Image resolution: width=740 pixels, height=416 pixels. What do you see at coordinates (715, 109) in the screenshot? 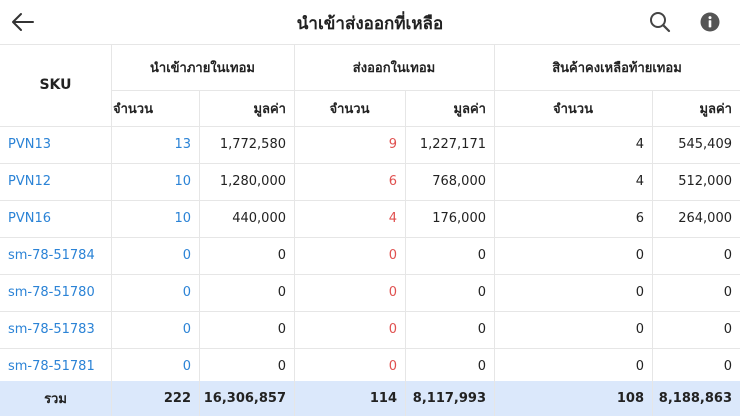
I see `subheader-end-value: มูลค่า` at bounding box center [715, 109].